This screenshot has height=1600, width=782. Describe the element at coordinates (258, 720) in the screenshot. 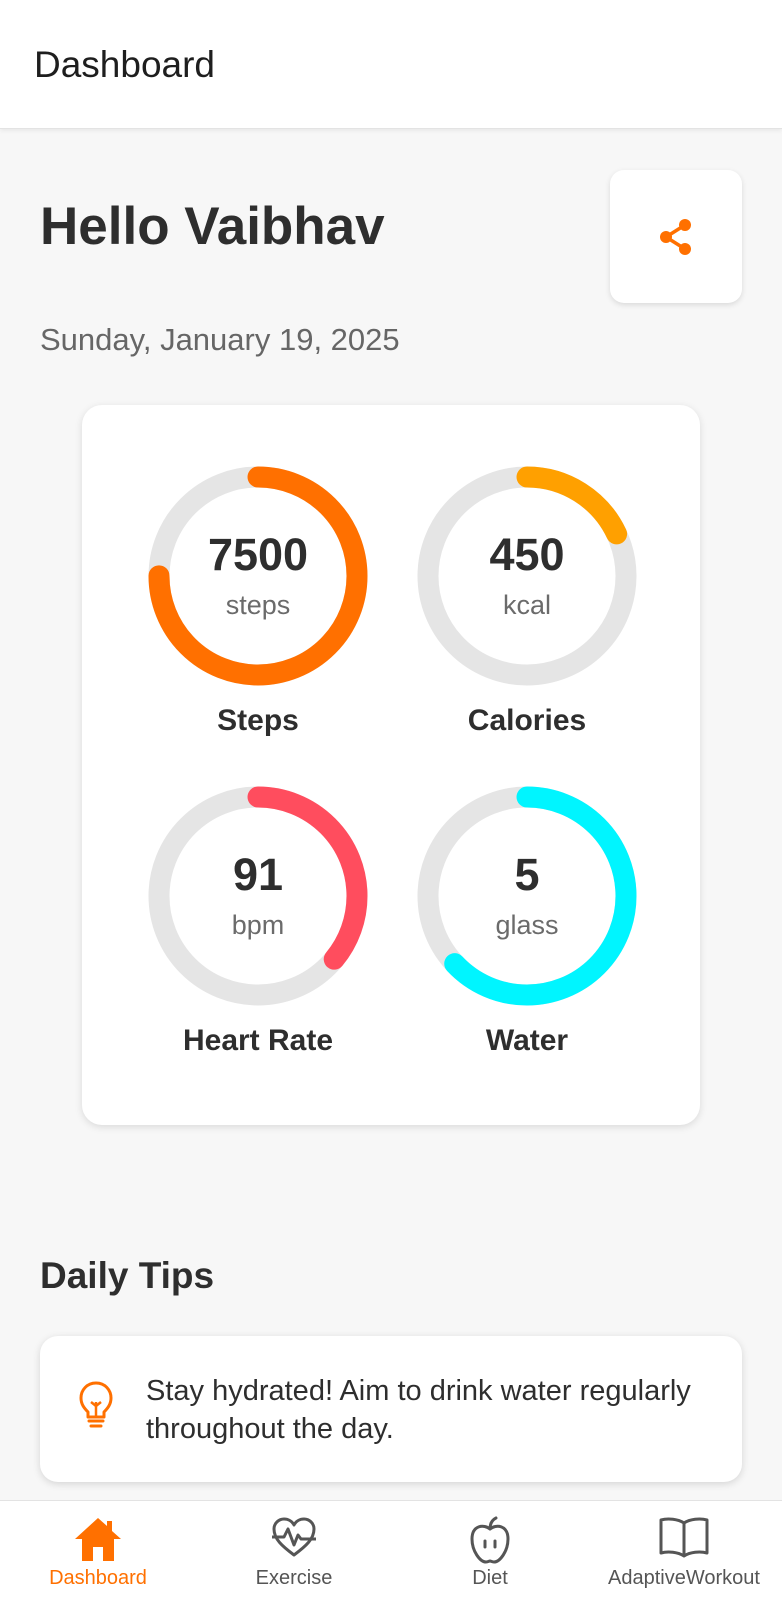

I see `steps-label: Steps` at that location.